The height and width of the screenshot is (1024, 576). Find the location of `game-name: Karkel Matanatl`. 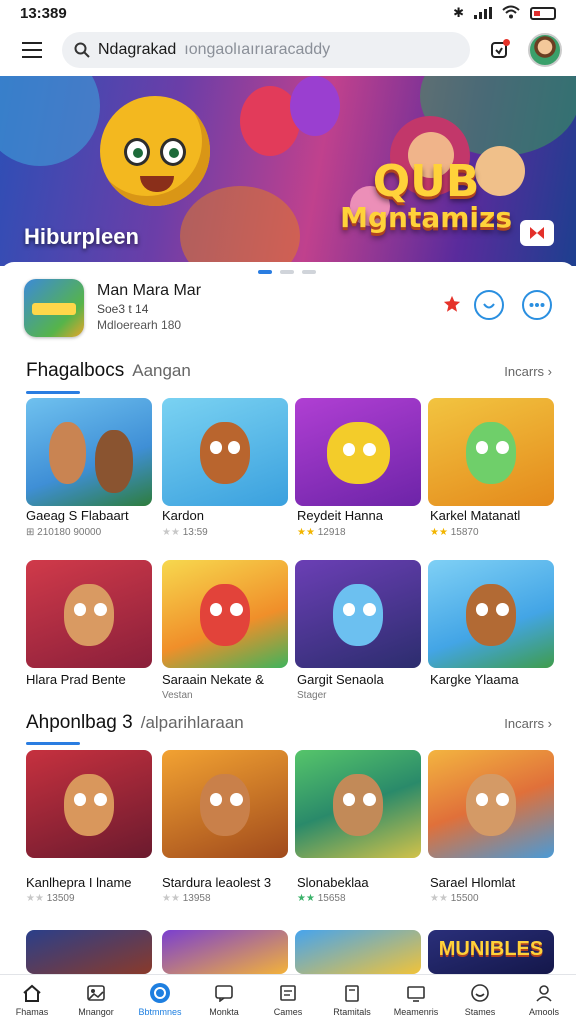

game-name: Karkel Matanatl is located at coordinates (475, 515).